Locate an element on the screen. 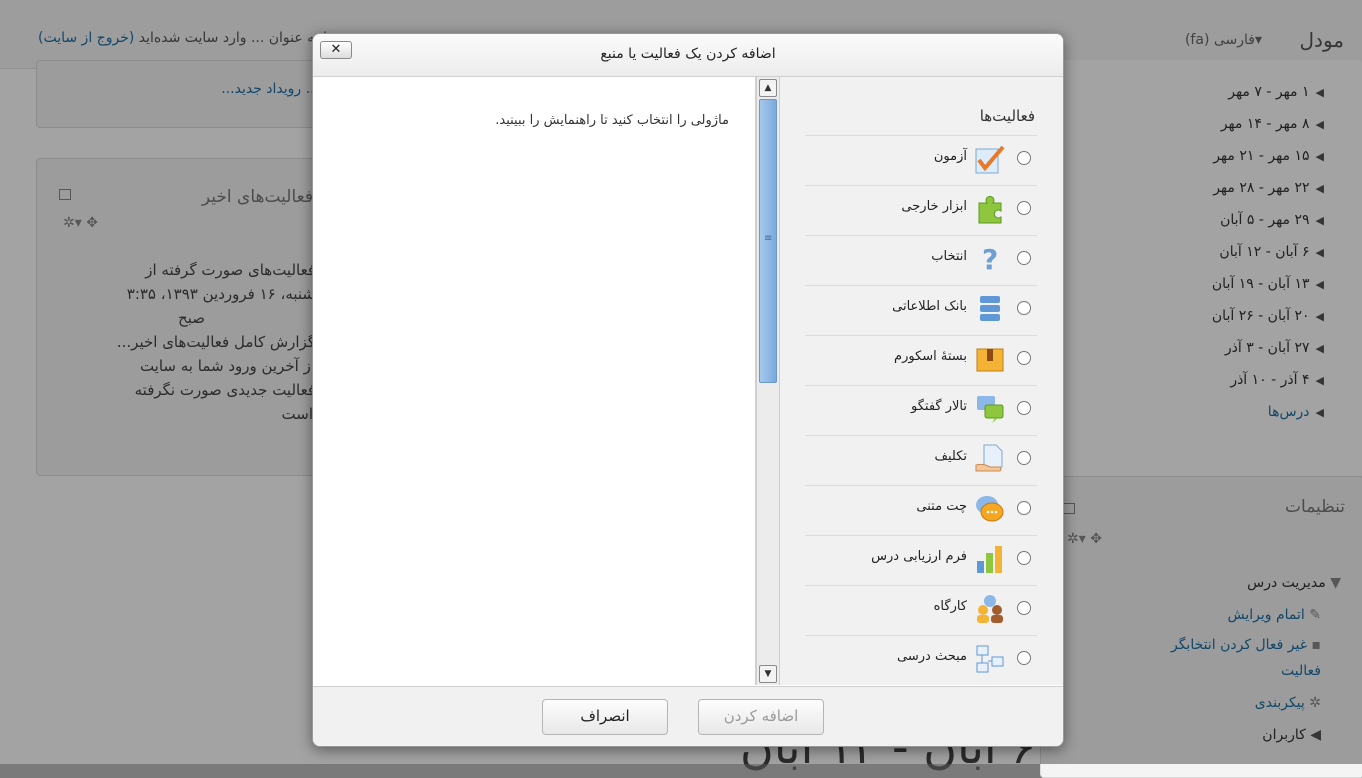 Image resolution: width=1362 pixels, height=778 pixels. dialog-title: اضافه کردن یک فعالیت یا منبع is located at coordinates (688, 54).